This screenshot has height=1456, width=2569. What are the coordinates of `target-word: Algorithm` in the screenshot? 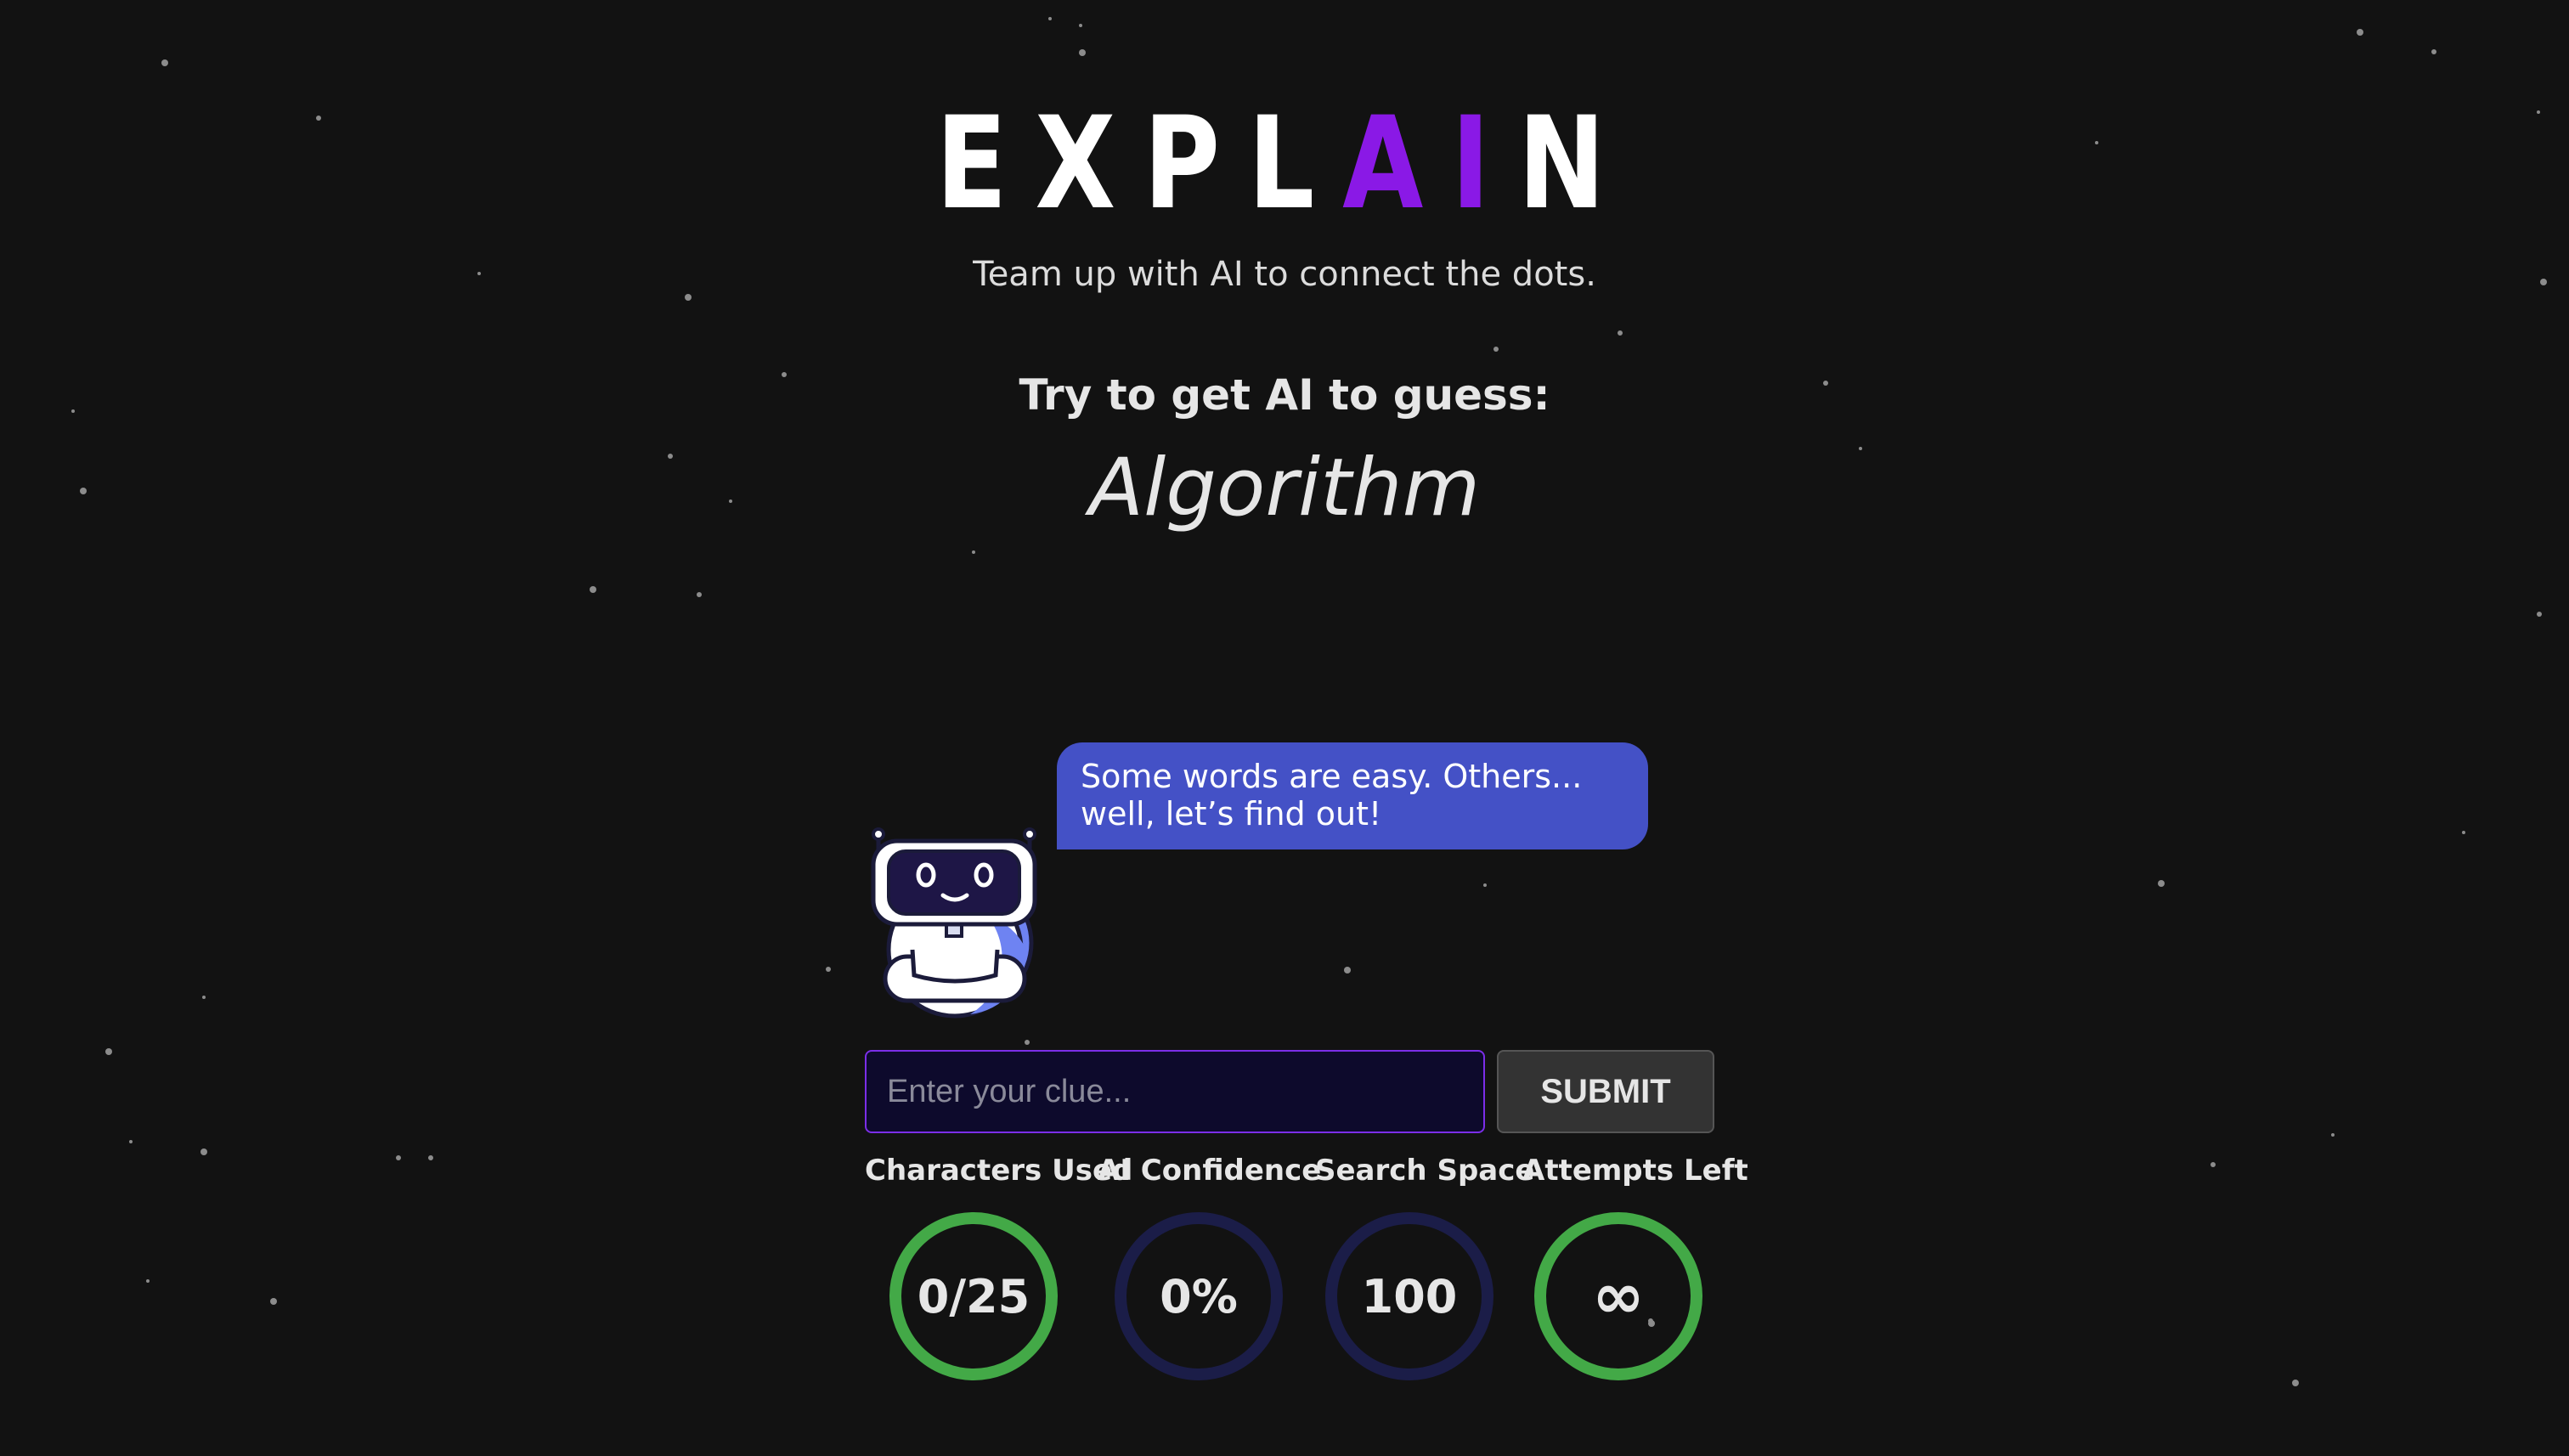 It's located at (1284, 488).